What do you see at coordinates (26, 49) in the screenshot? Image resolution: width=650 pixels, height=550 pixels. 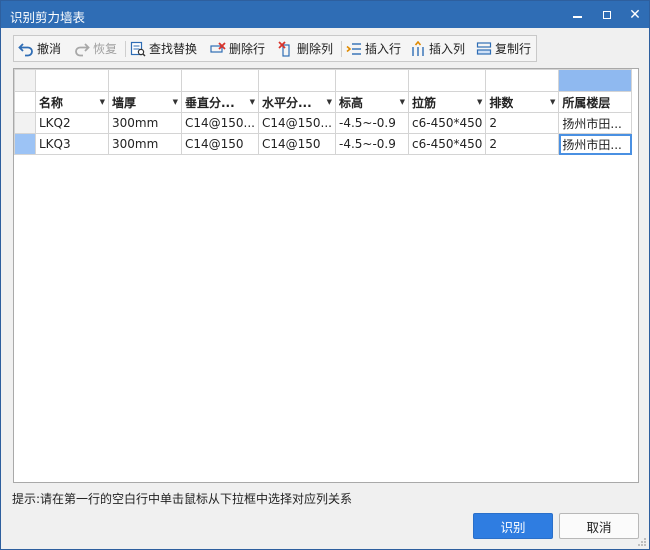 I see `undo-icon` at bounding box center [26, 49].